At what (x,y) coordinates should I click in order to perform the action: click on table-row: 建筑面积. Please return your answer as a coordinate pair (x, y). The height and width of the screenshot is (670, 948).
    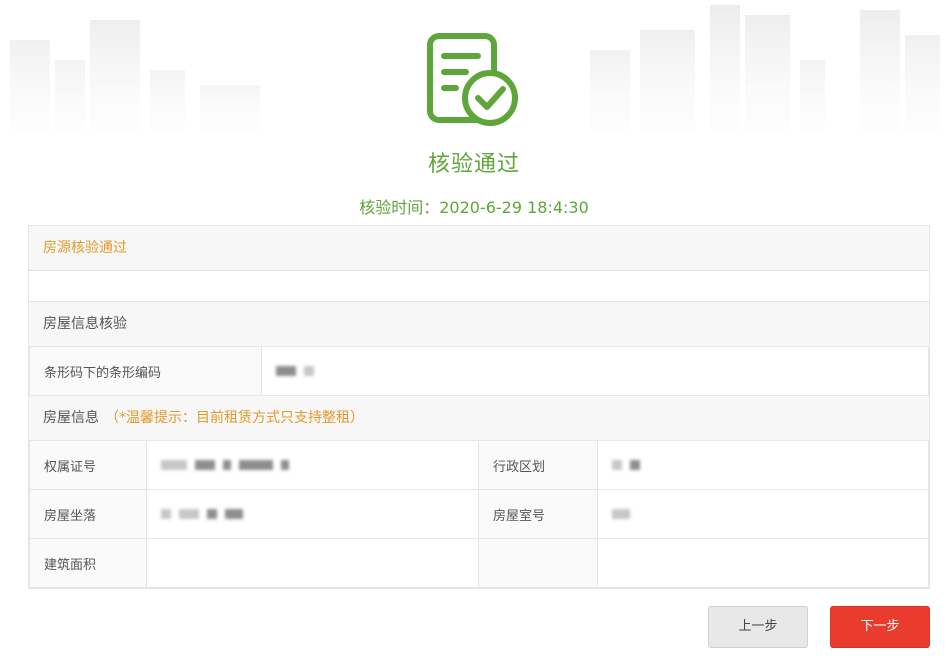
    Looking at the image, I should click on (479, 563).